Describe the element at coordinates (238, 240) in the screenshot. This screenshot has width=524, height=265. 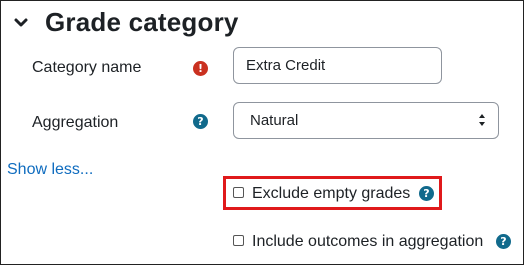
I see `include-outcomes-checkbox` at that location.